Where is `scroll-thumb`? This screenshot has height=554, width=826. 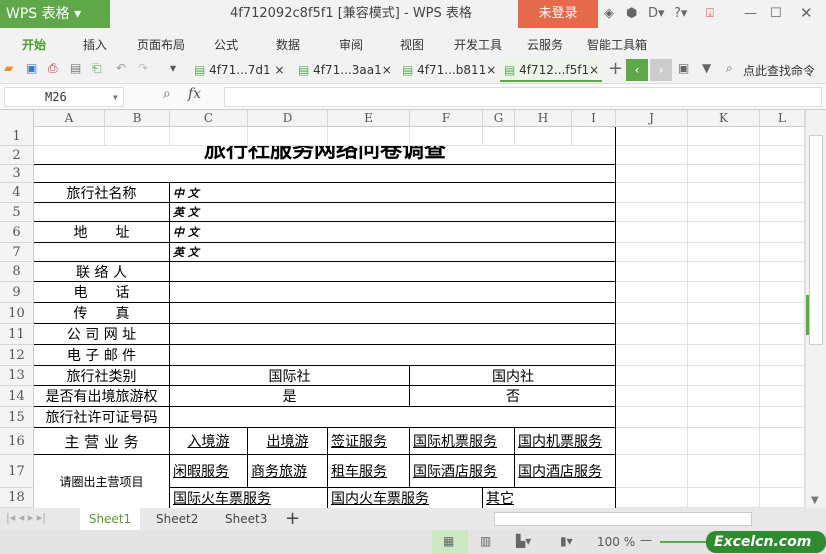
scroll-thumb is located at coordinates (816, 240).